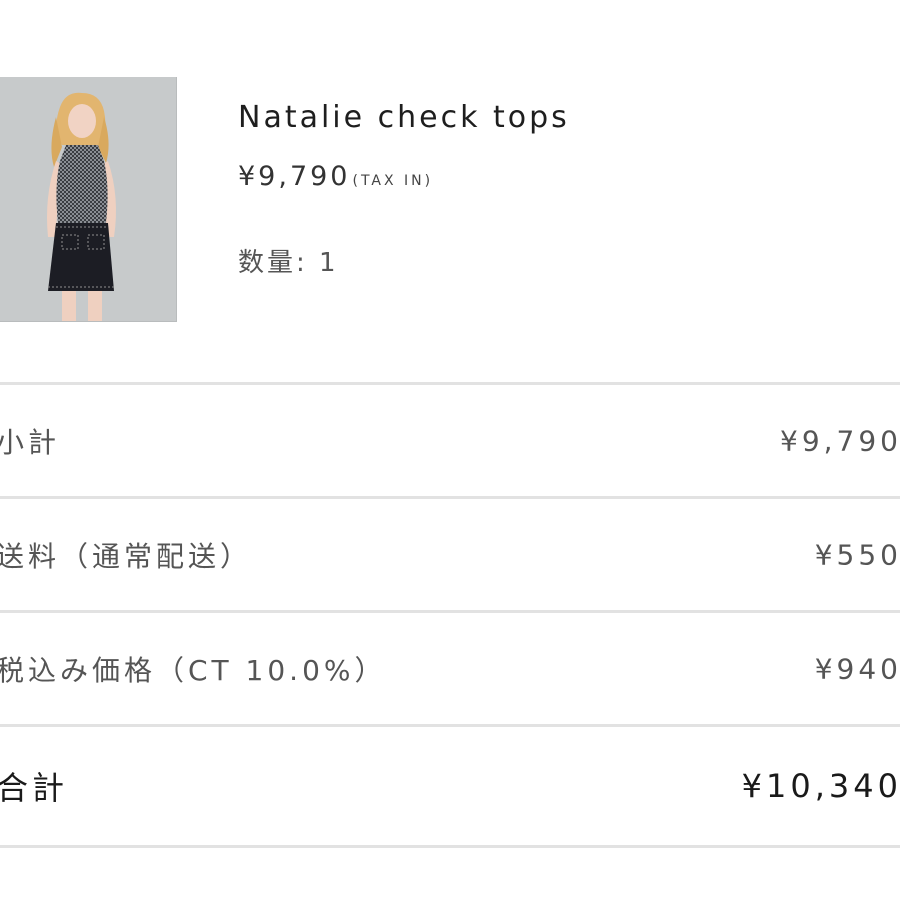  I want to click on shipping-label: 送料（通常配送）, so click(126, 556).